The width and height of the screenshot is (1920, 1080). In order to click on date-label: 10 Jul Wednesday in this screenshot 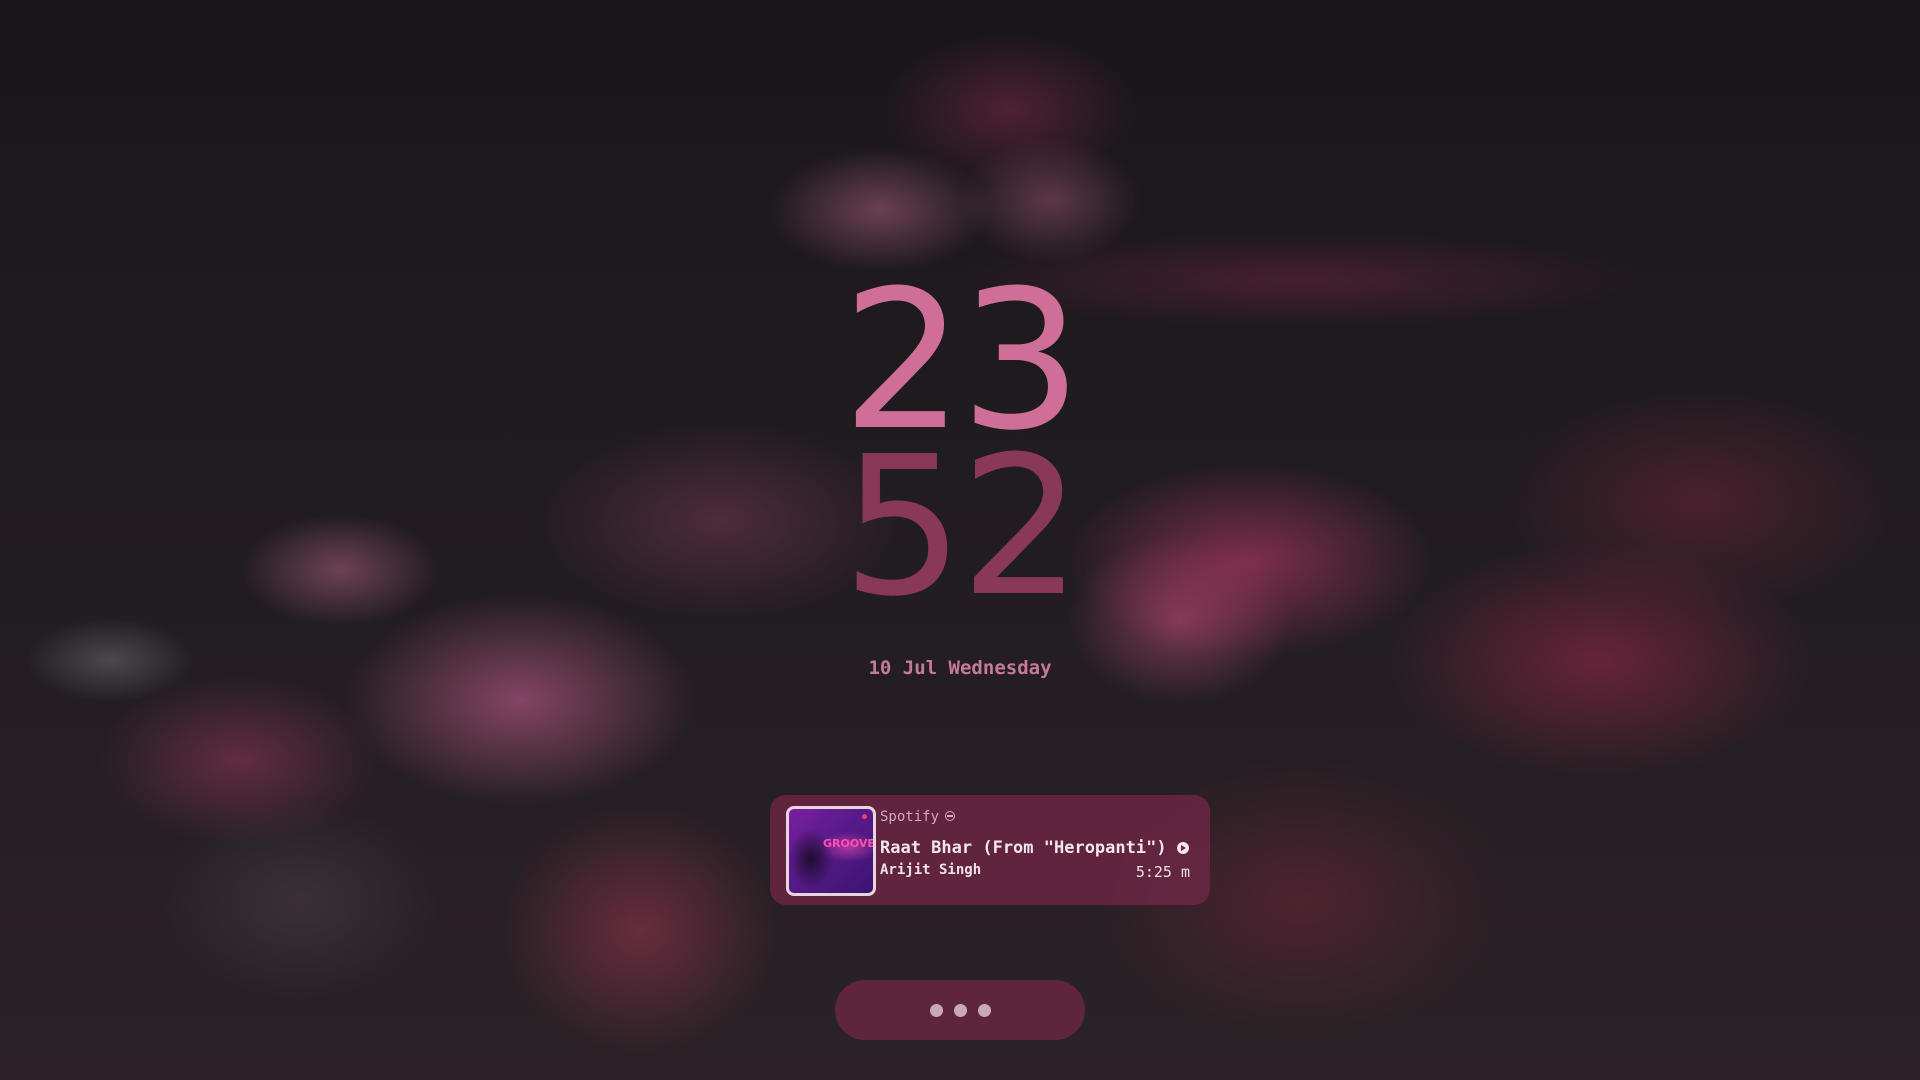, I will do `click(960, 668)`.